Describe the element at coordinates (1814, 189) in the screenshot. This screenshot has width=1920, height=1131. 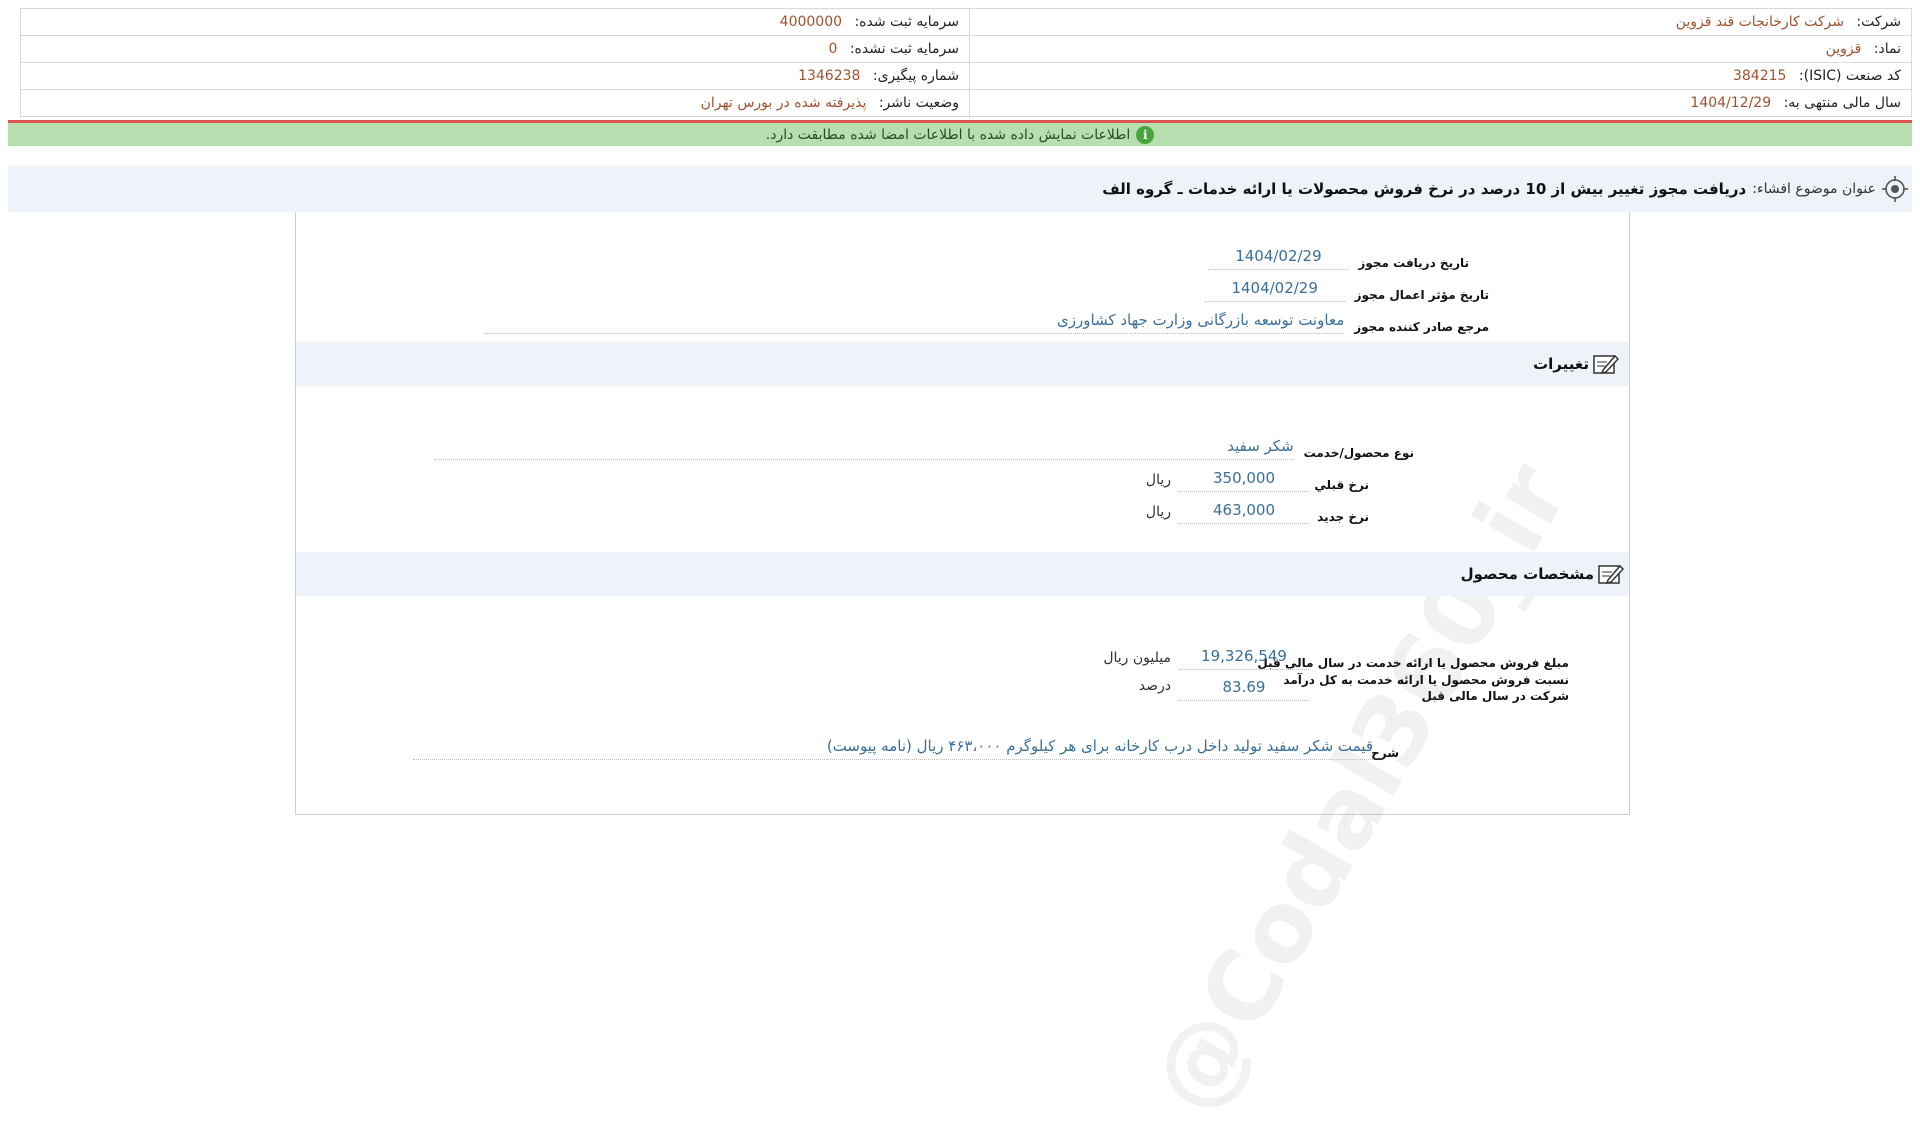
I see `subject-label: عنوان موضوع افشاء:` at that location.